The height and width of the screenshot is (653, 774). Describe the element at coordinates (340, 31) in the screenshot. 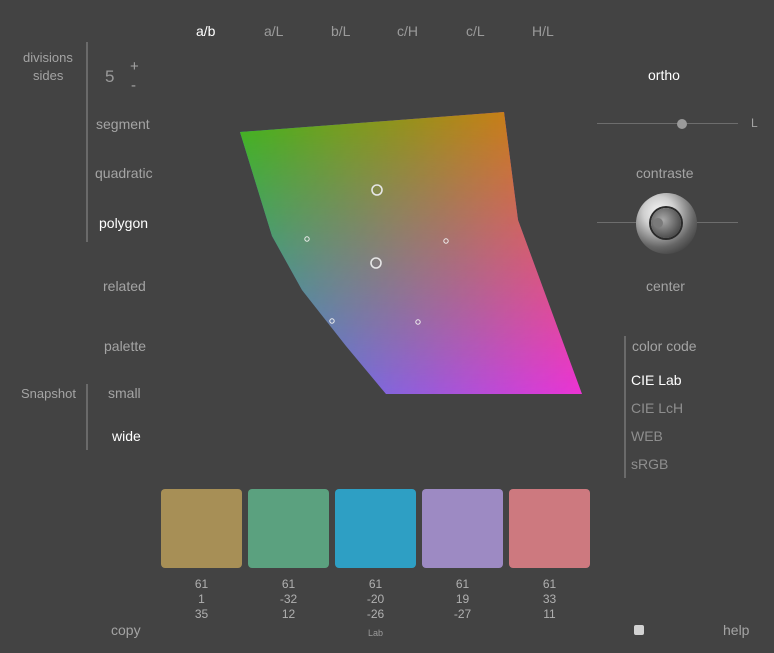

I see `tab-b-l: b/L` at that location.